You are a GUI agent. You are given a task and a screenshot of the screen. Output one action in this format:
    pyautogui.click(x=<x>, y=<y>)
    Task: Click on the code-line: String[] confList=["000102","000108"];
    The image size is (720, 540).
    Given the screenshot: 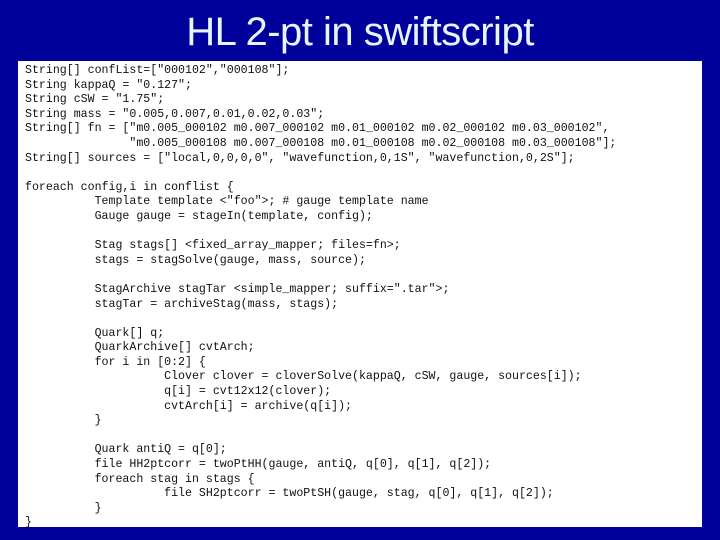 What is the action you would take?
    pyautogui.click(x=157, y=70)
    